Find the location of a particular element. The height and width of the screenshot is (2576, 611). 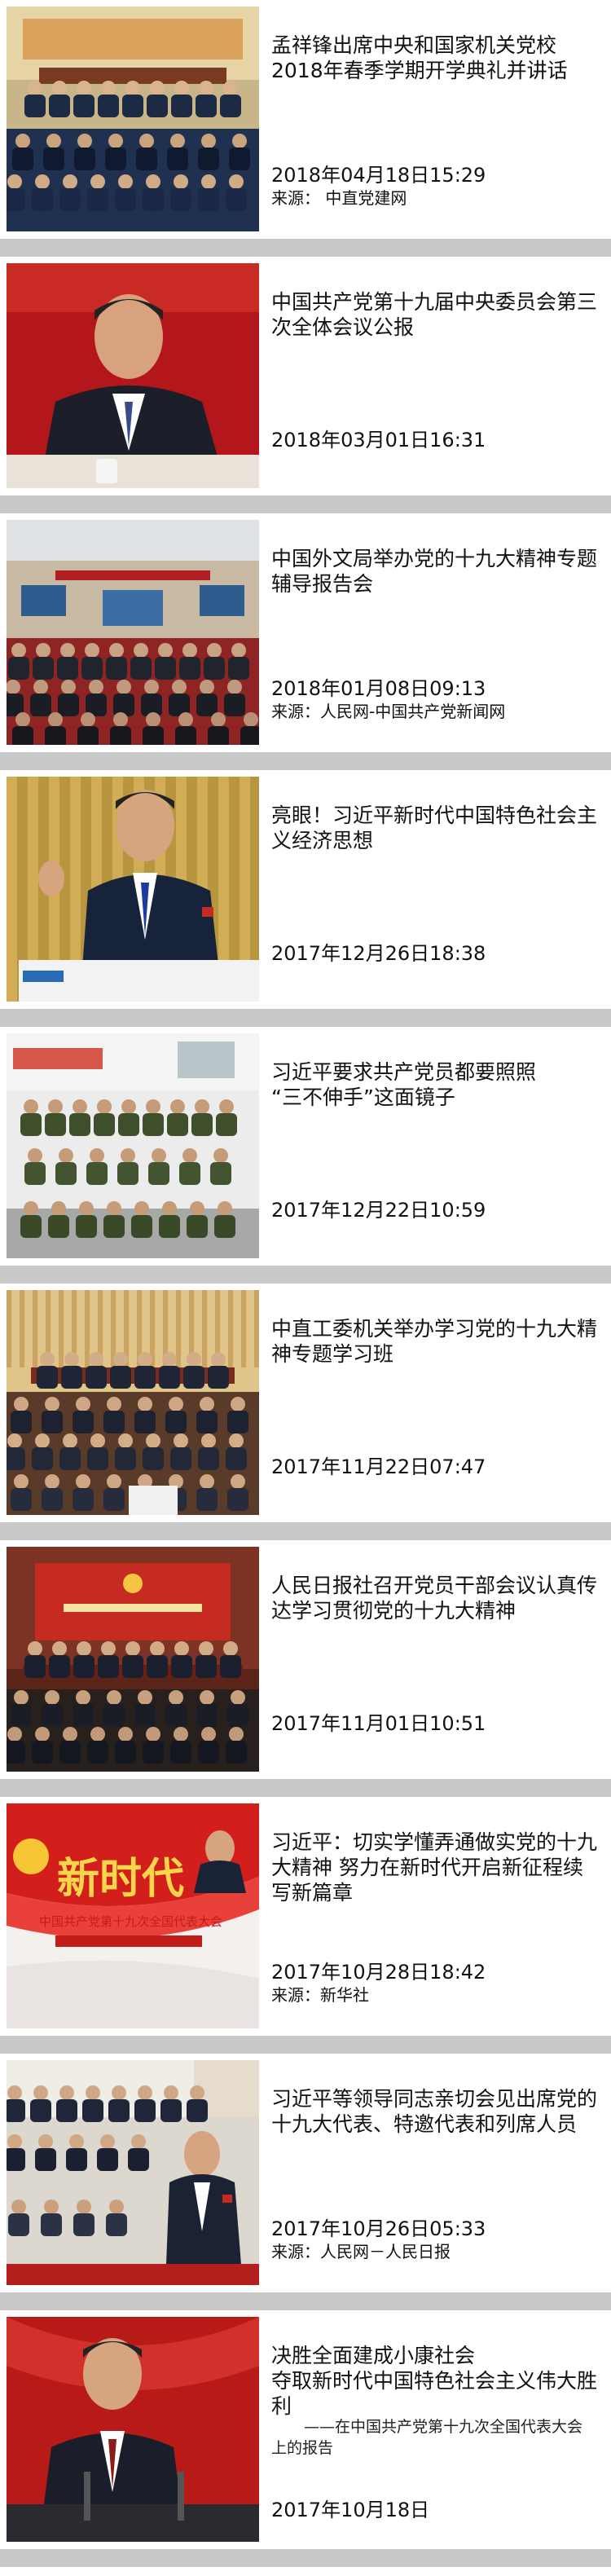

news-title: 人民日报社召开党员干部会议认真传达学习贯彻党的十九大精神 is located at coordinates (434, 1598).